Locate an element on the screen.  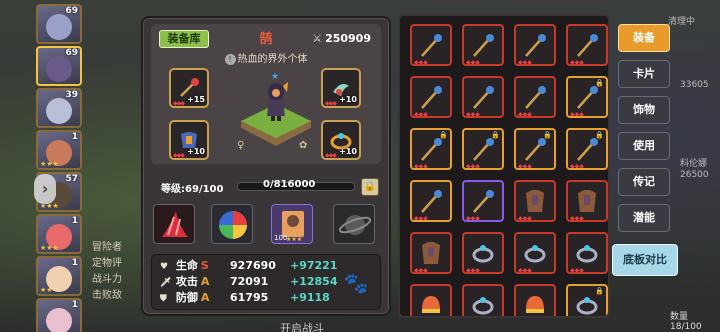
card-slot: 100 ★★★ is located at coordinates (292, 224).